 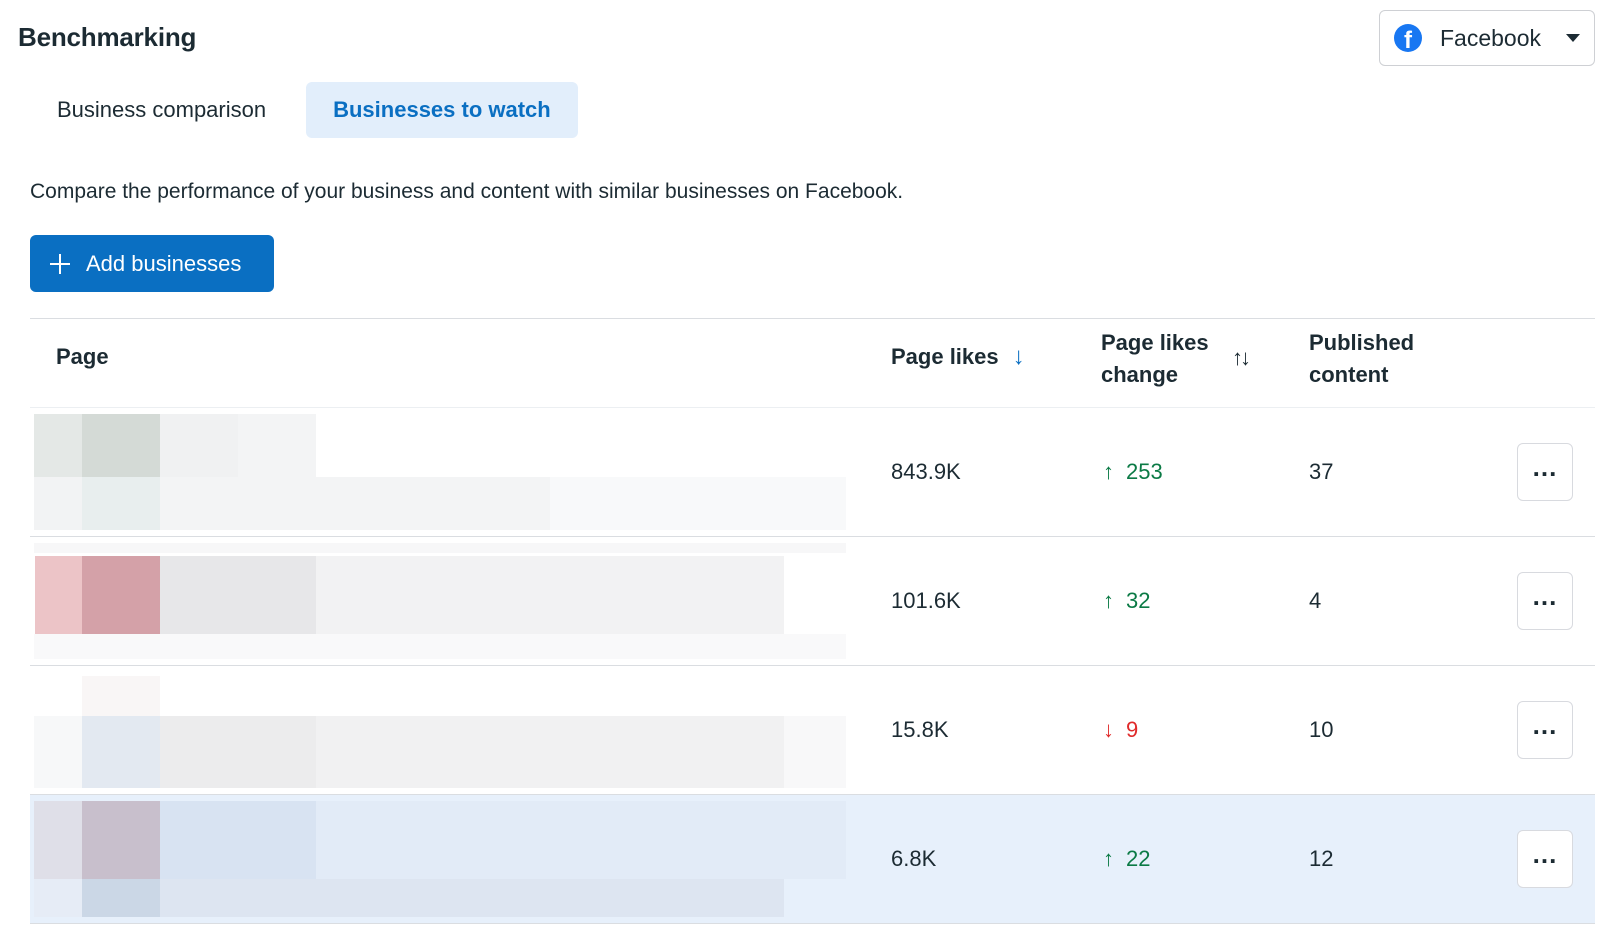 I want to click on page-likes-change: ↑ 32, so click(x=1126, y=601).